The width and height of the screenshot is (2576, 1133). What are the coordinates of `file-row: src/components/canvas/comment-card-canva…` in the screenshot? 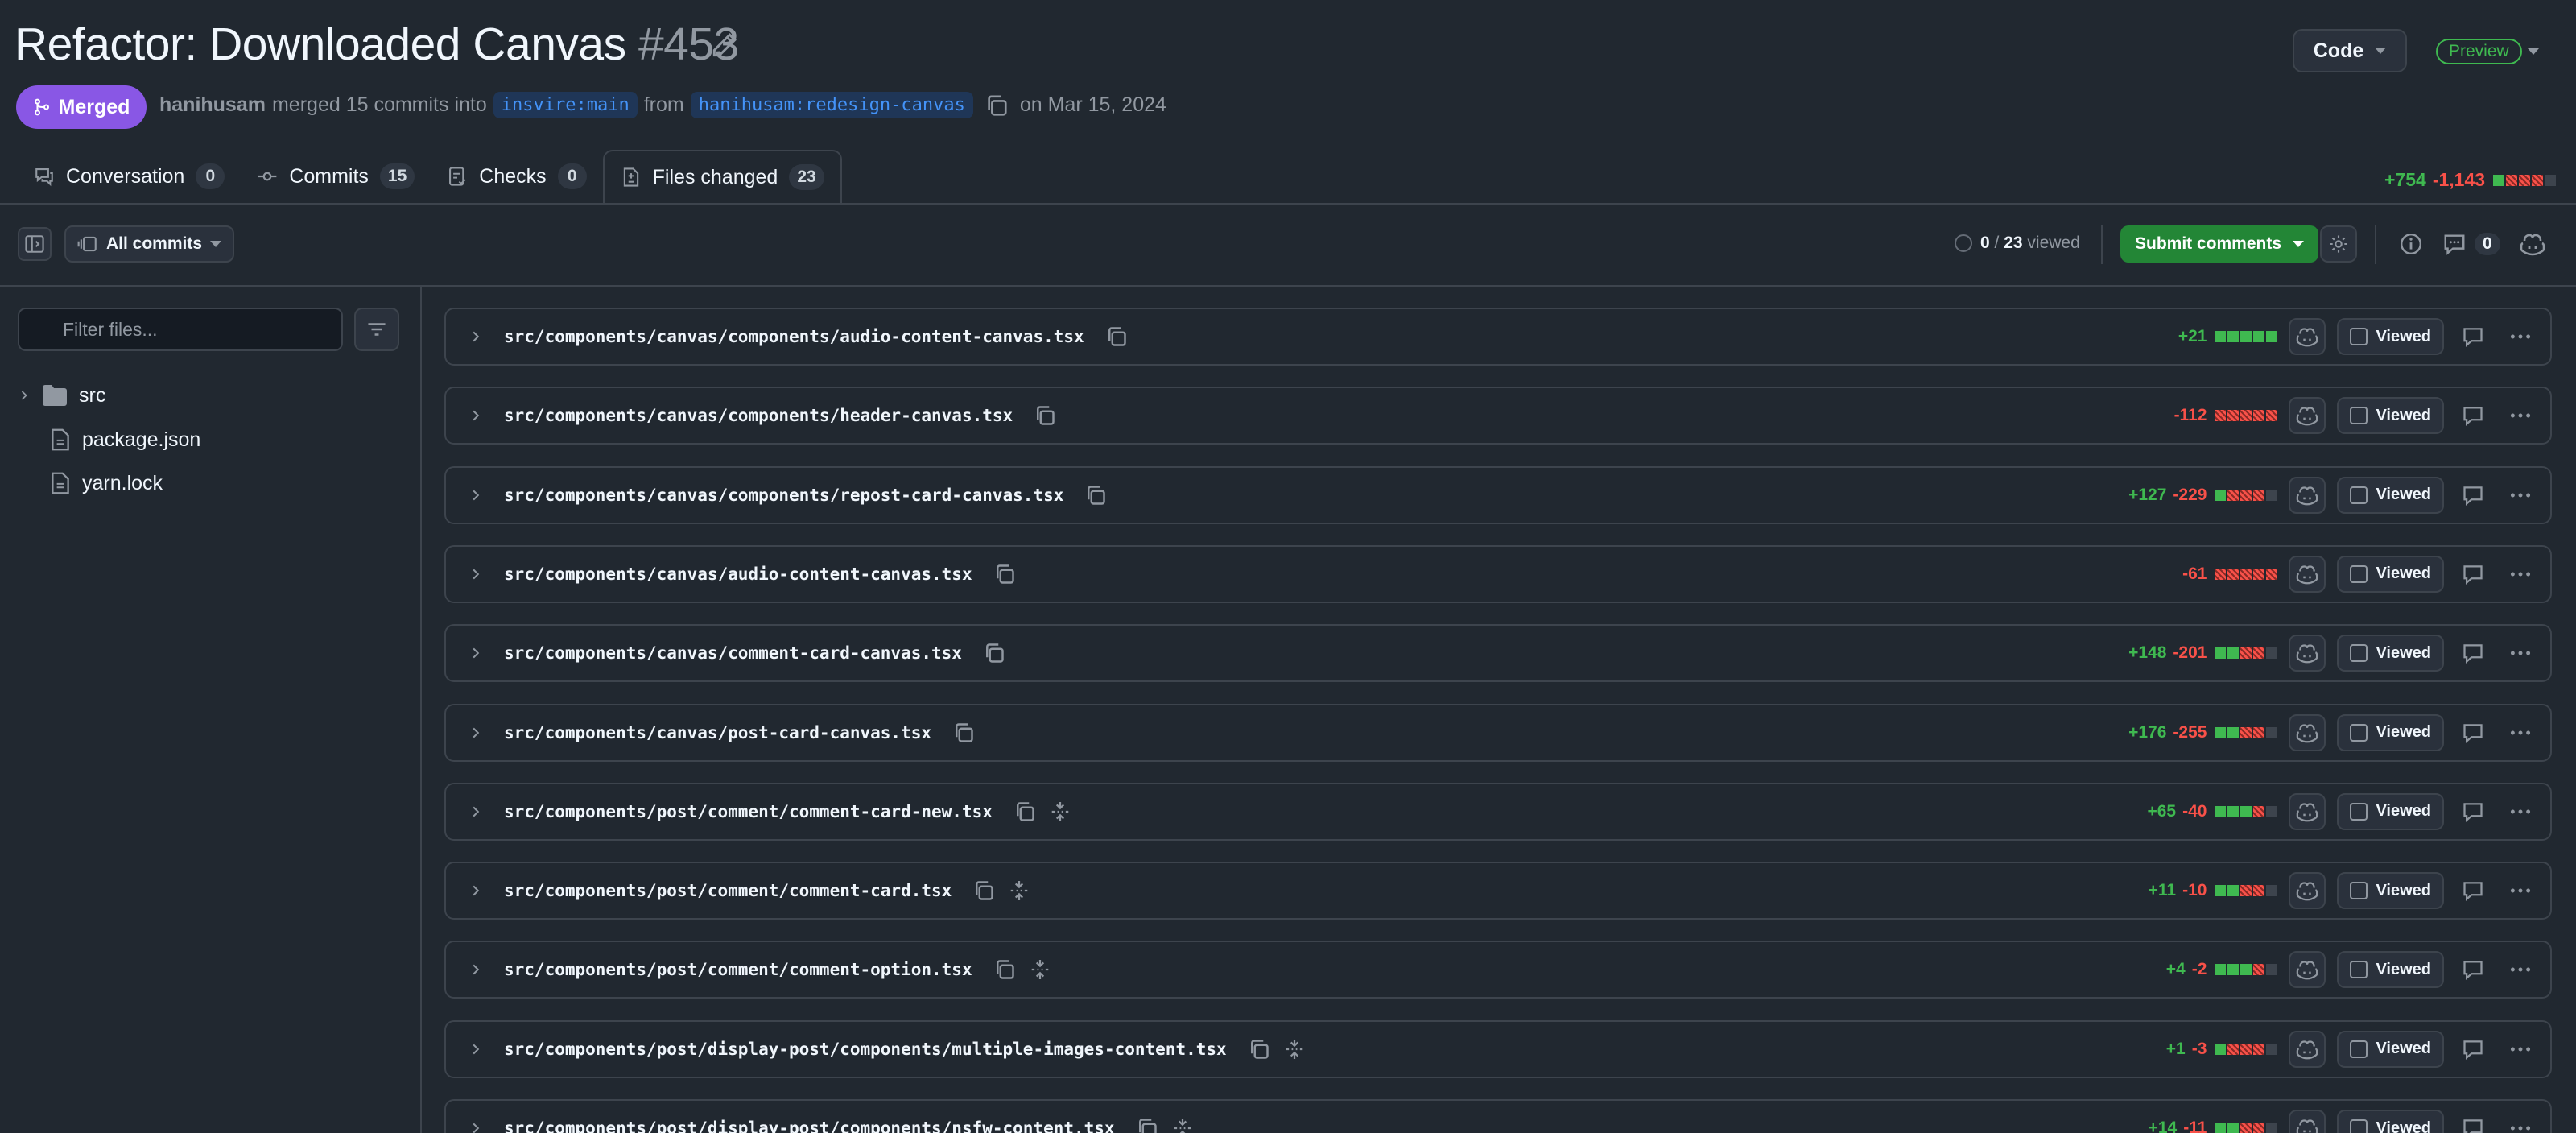 It's located at (1498, 653).